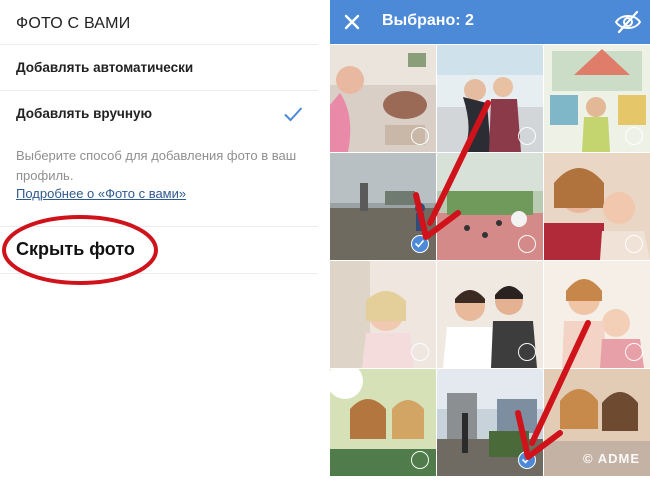 This screenshot has height=480, width=650. Describe the element at coordinates (597, 422) in the screenshot. I see `photo-thumbnail: © ADME` at that location.